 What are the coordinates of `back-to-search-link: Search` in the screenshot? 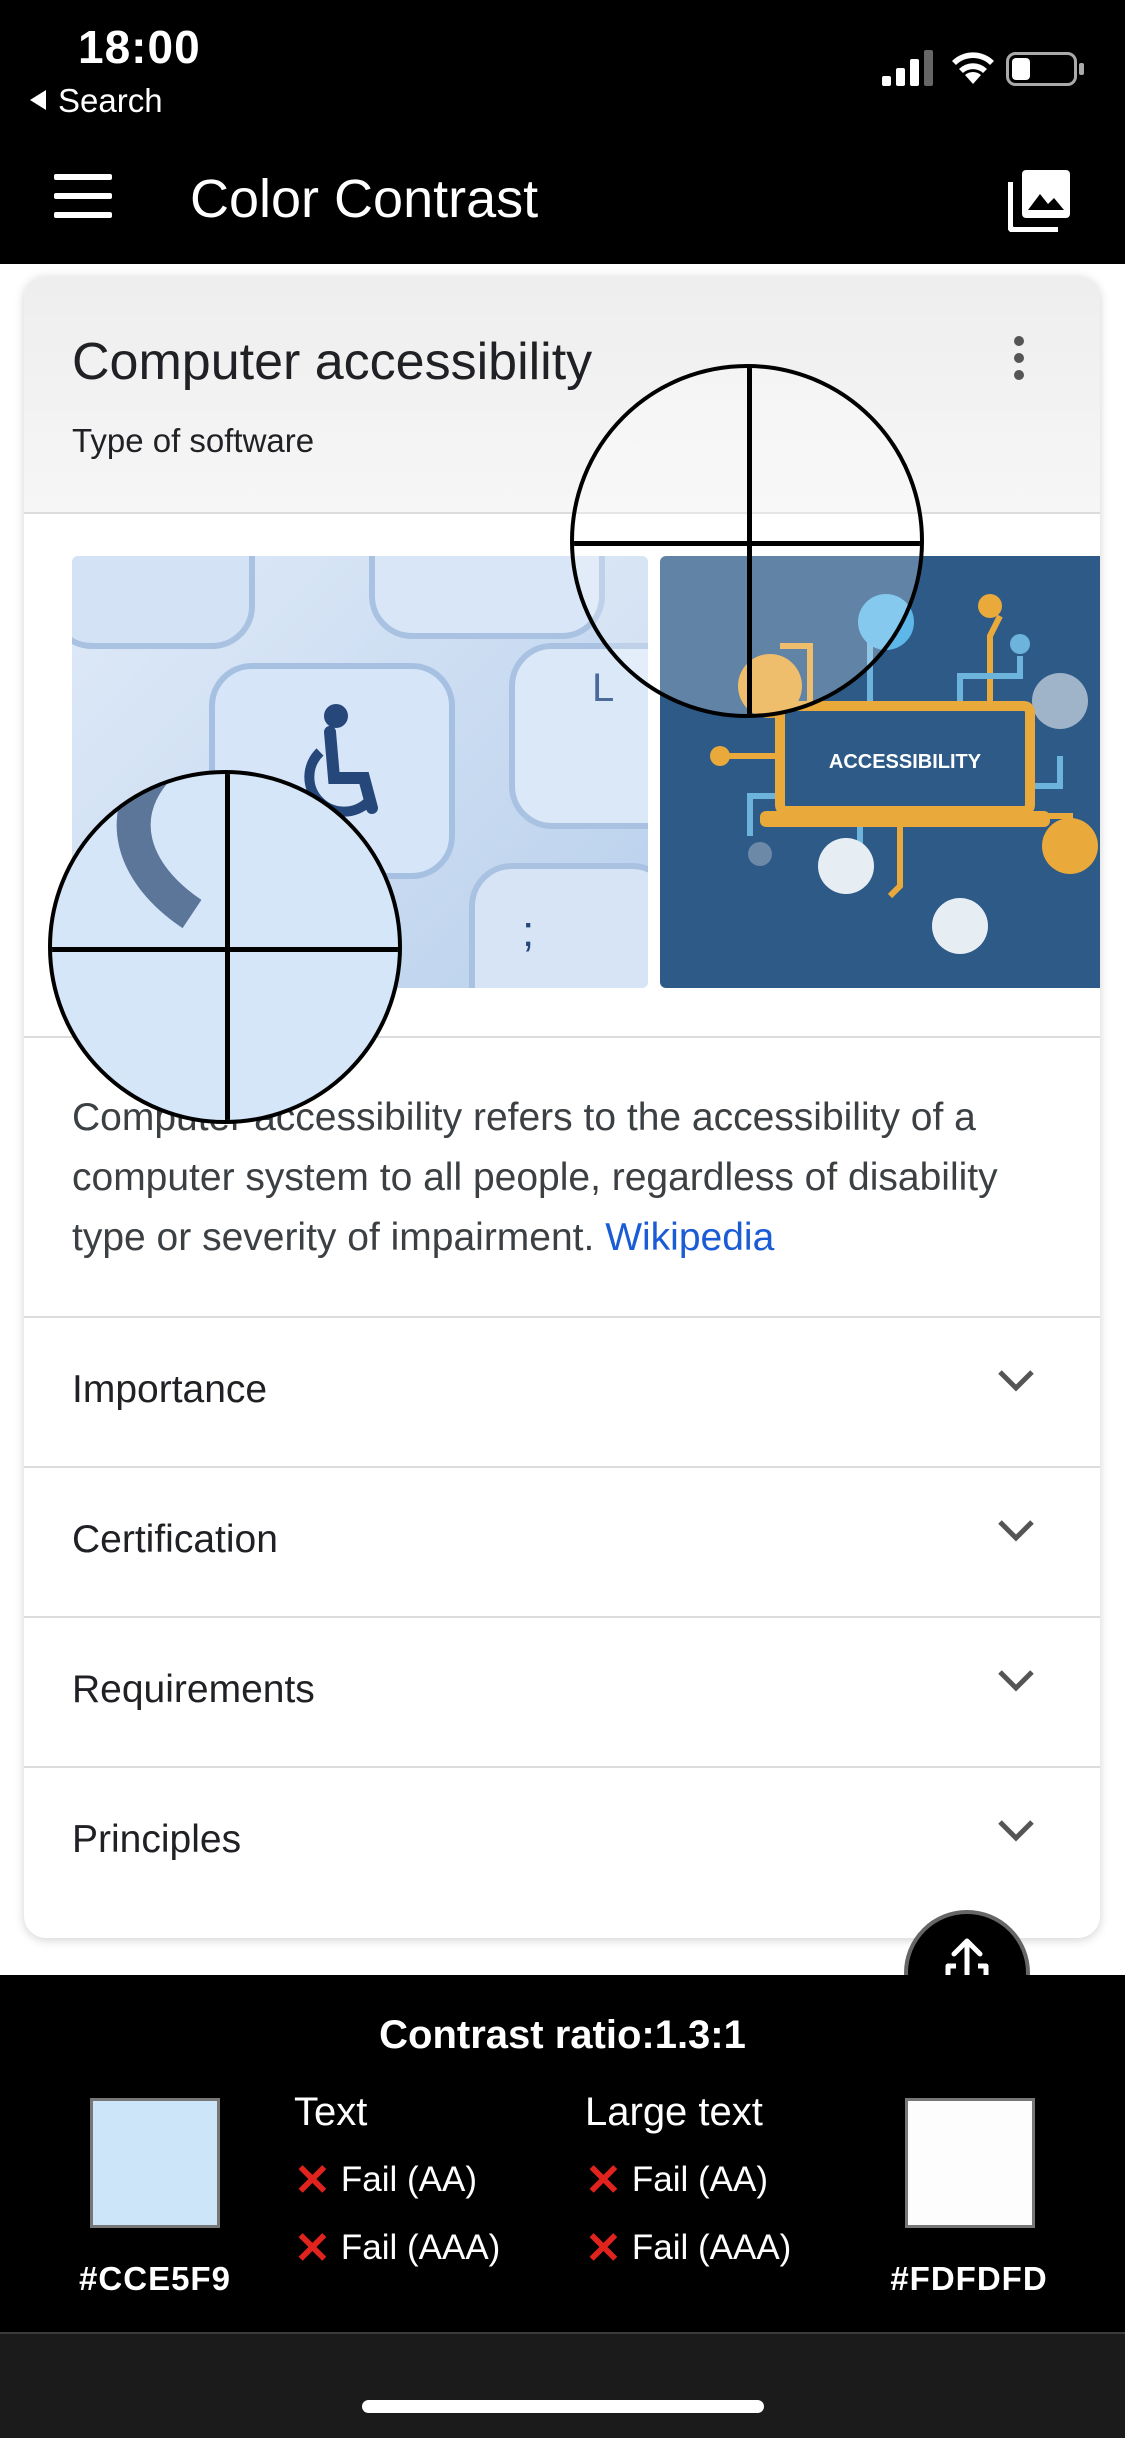 It's located at (96, 101).